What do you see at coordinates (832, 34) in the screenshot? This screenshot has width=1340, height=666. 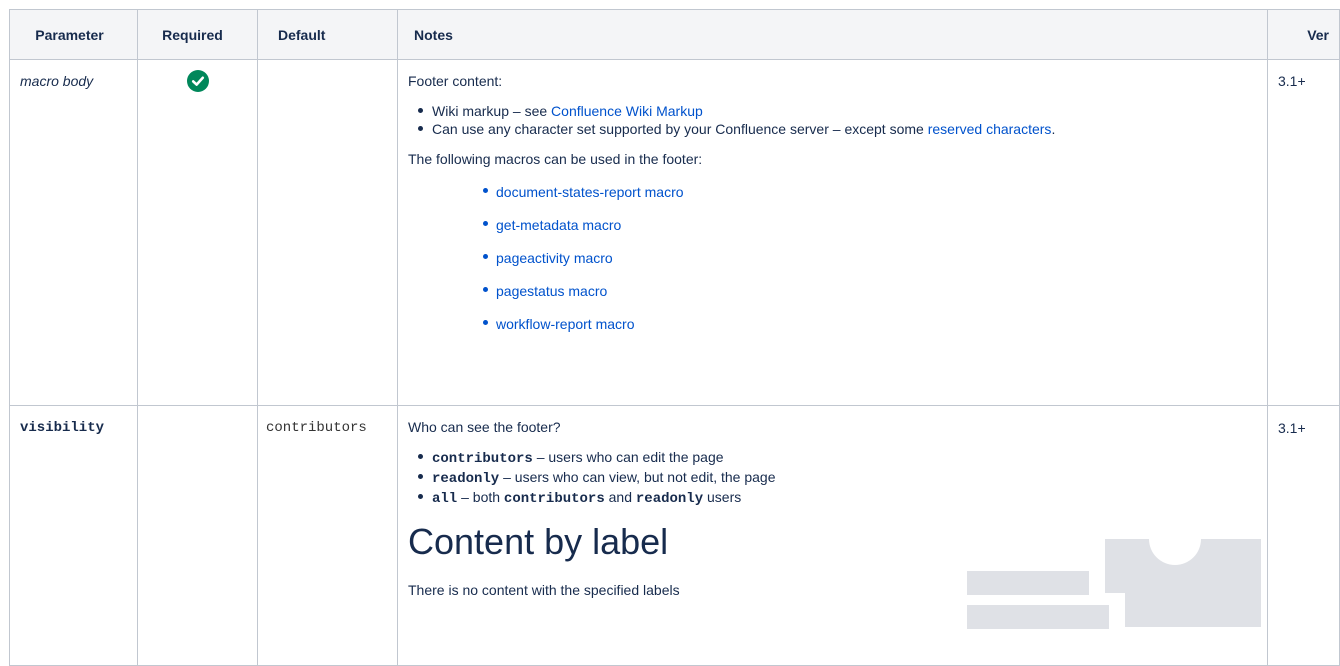 I see `header-notes: Notes` at bounding box center [832, 34].